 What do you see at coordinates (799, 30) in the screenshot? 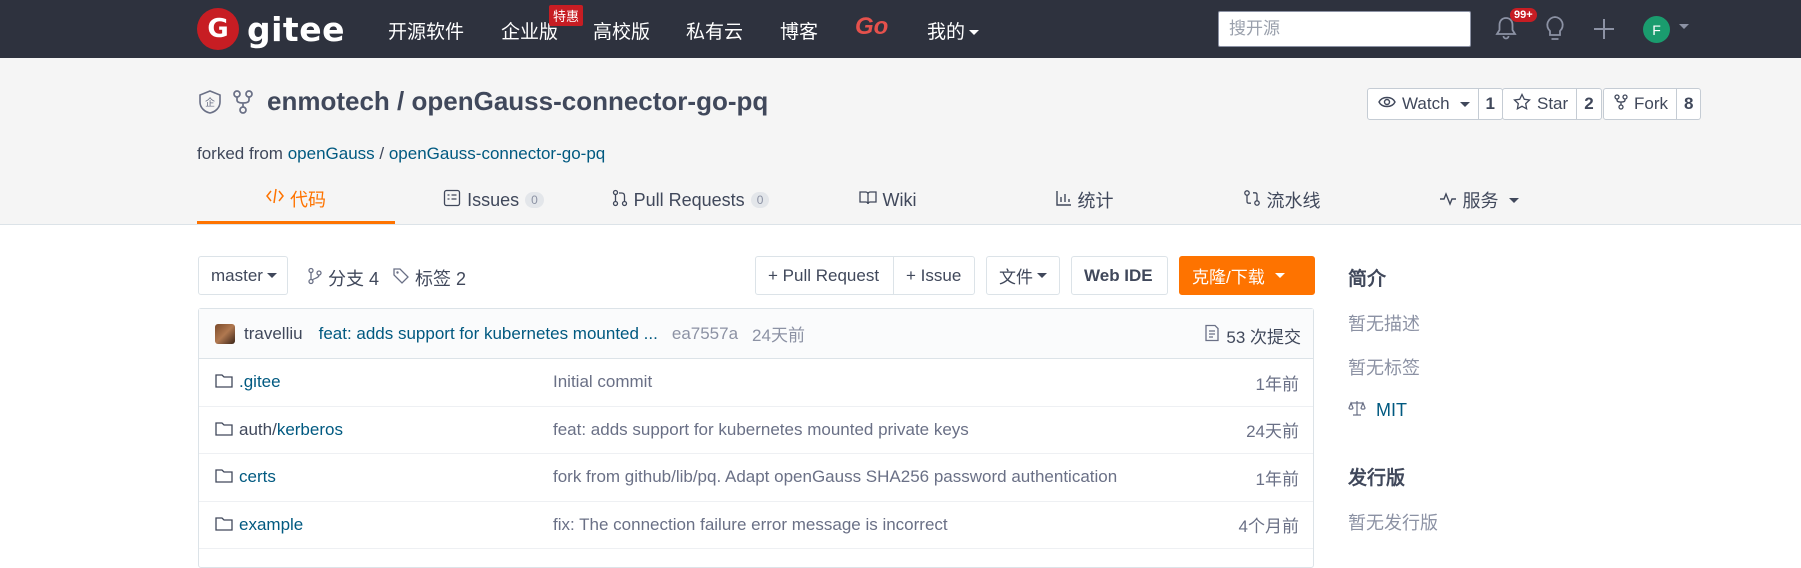
I see `nav-blog: 博客` at bounding box center [799, 30].